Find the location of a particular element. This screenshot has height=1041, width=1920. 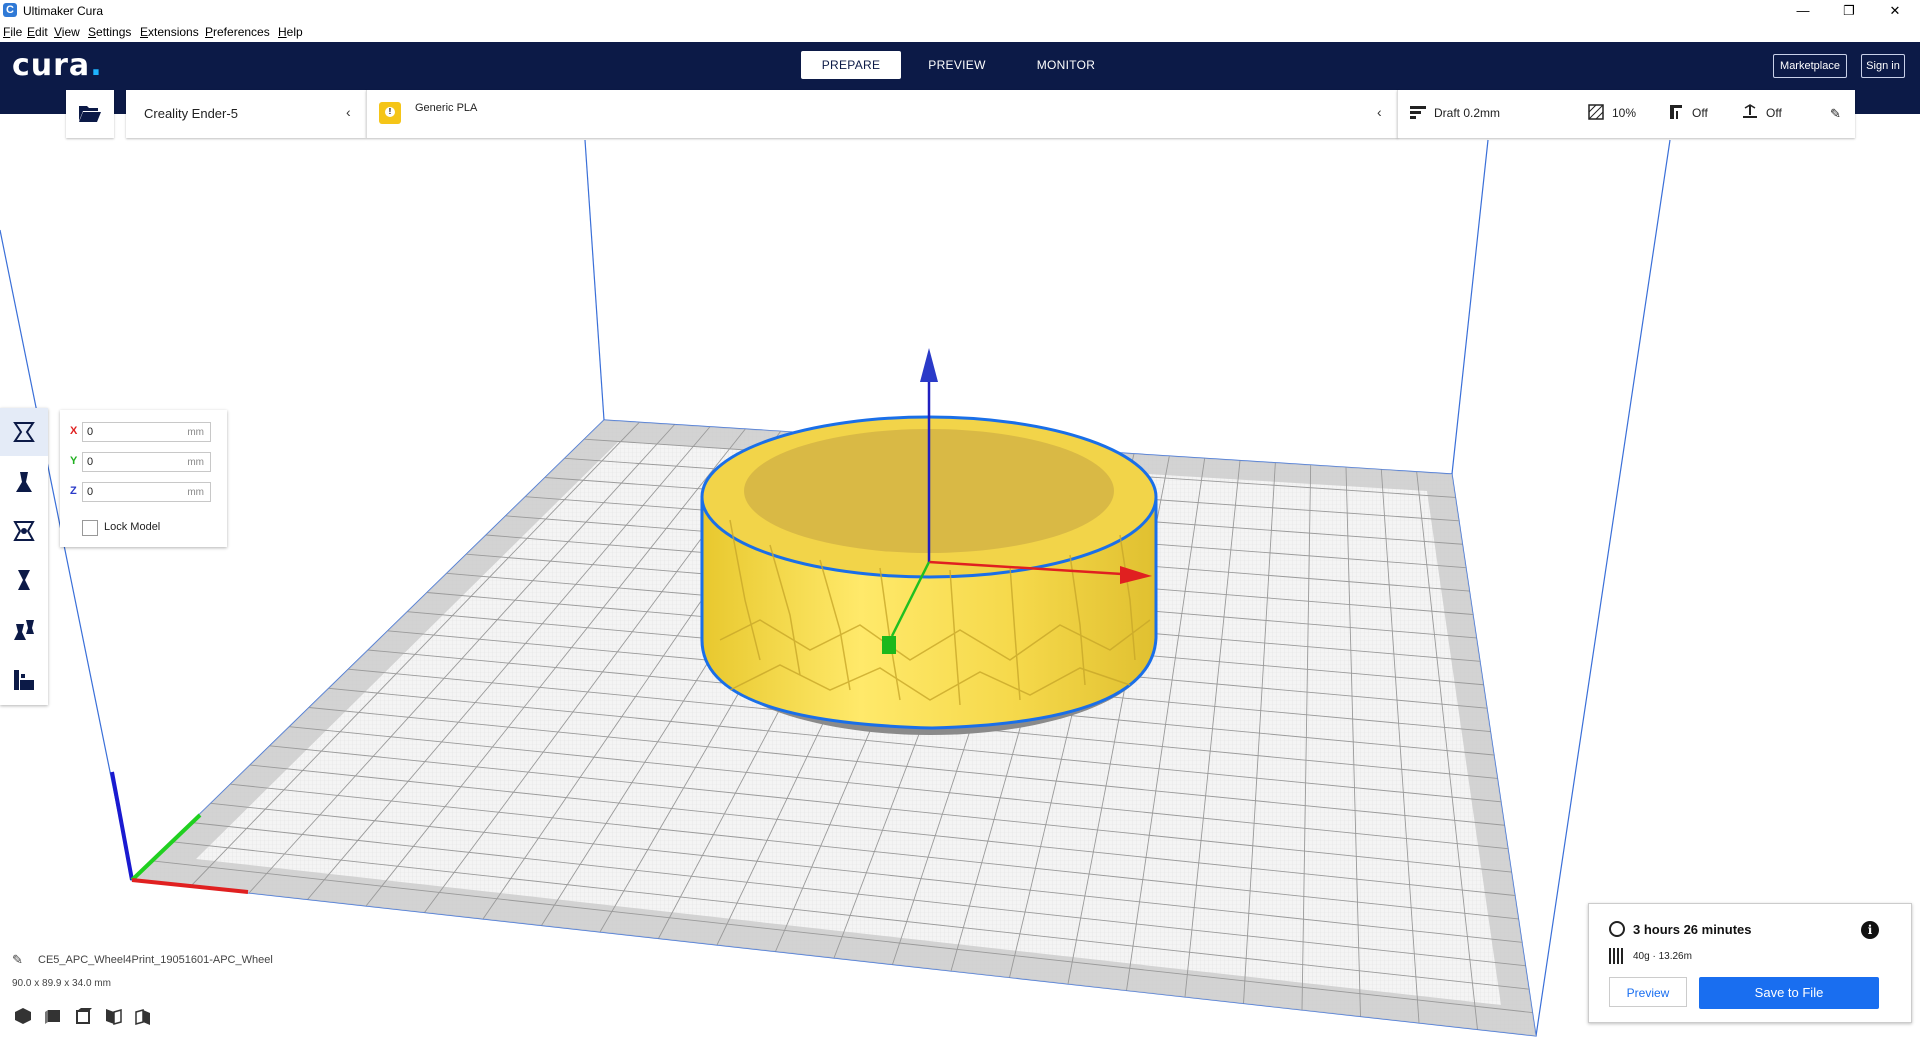

move-panel: X 0 mm Y 0 mm Z 0 mm Lock Model is located at coordinates (143, 478).